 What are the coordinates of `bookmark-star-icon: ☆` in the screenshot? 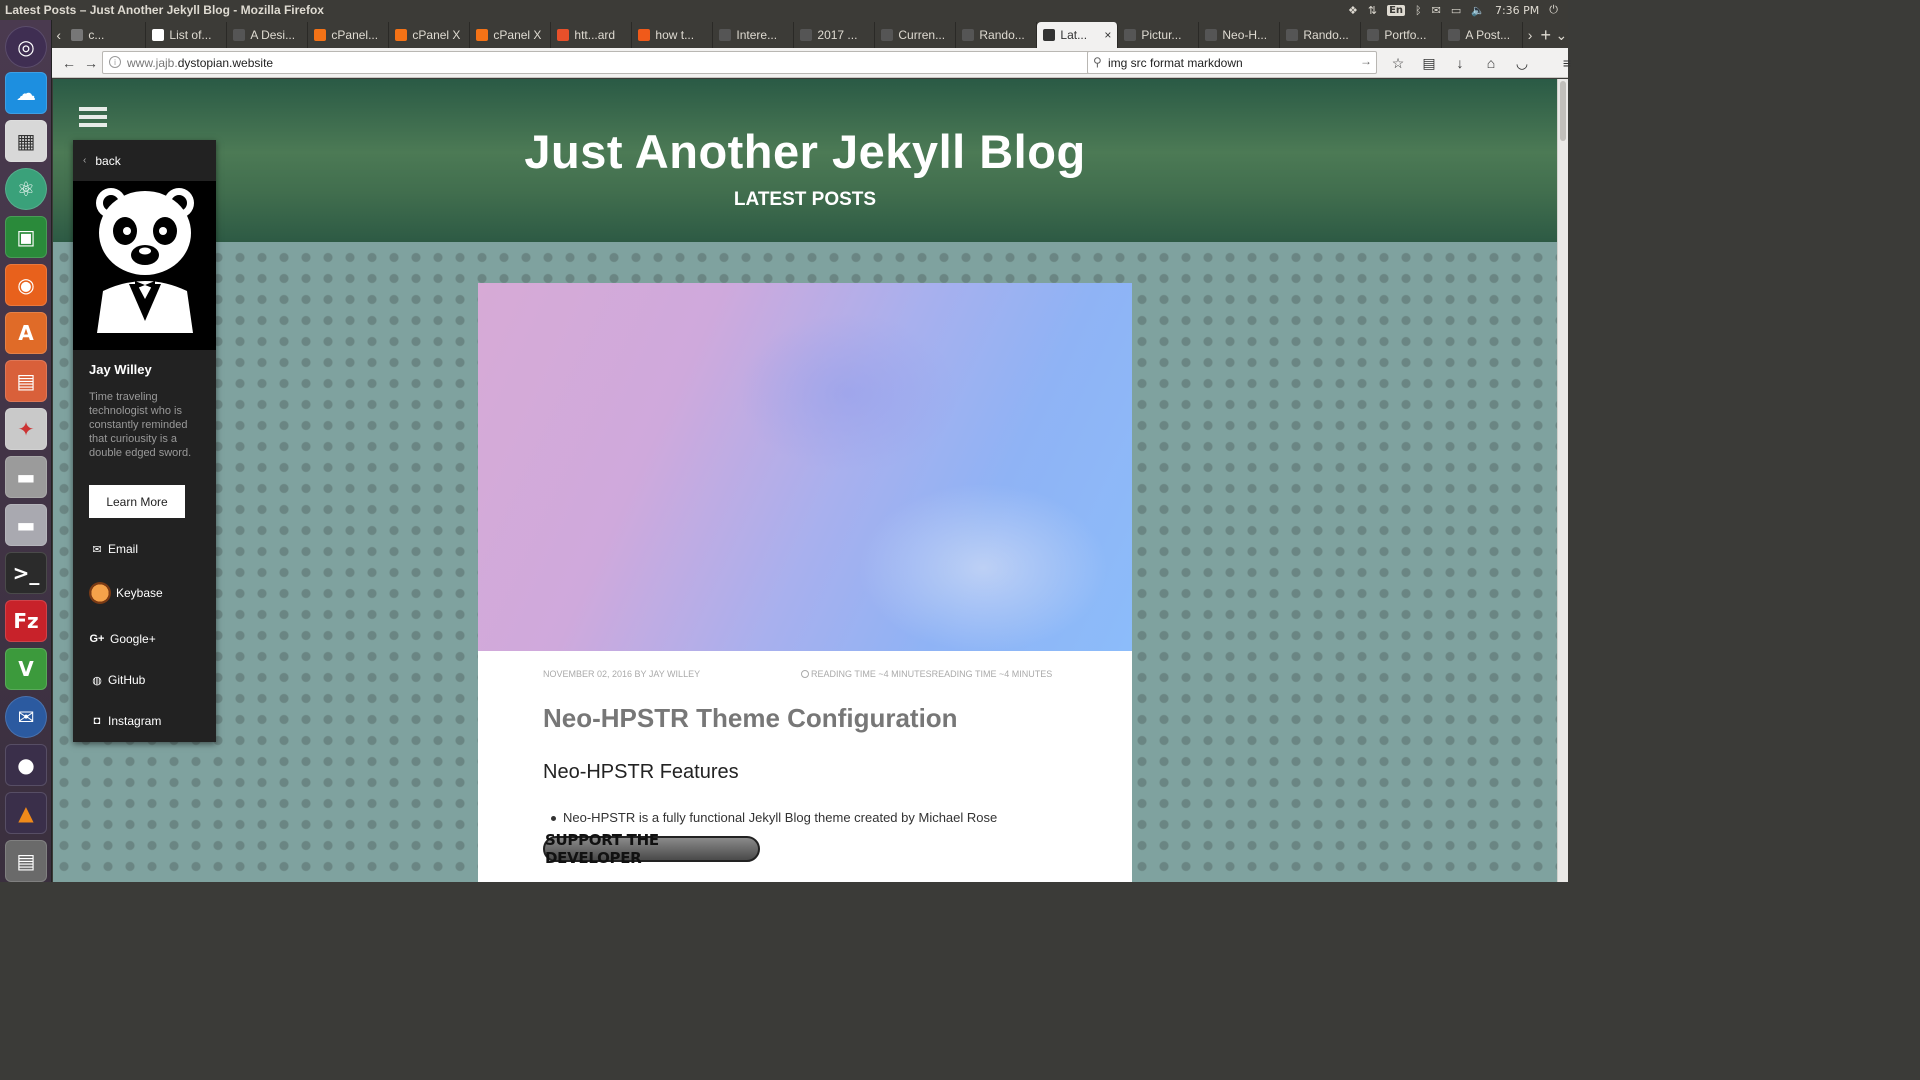 It's located at (1398, 63).